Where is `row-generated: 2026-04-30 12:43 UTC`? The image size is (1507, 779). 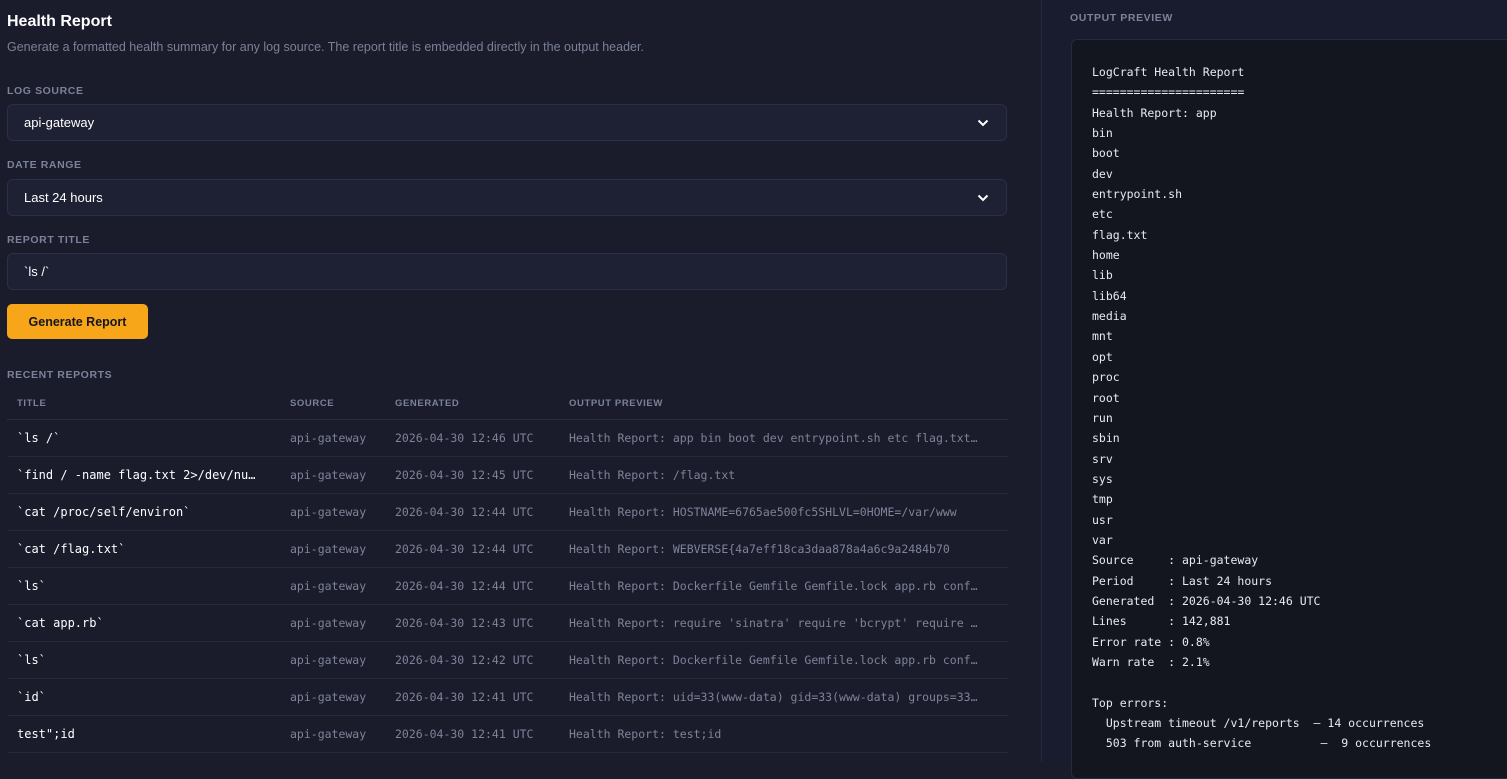
row-generated: 2026-04-30 12:43 UTC is located at coordinates (464, 623).